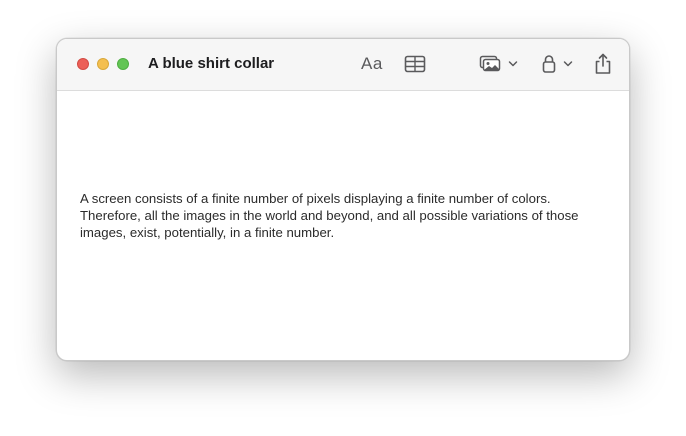 The image size is (686, 436). I want to click on minimize-button, so click(103, 64).